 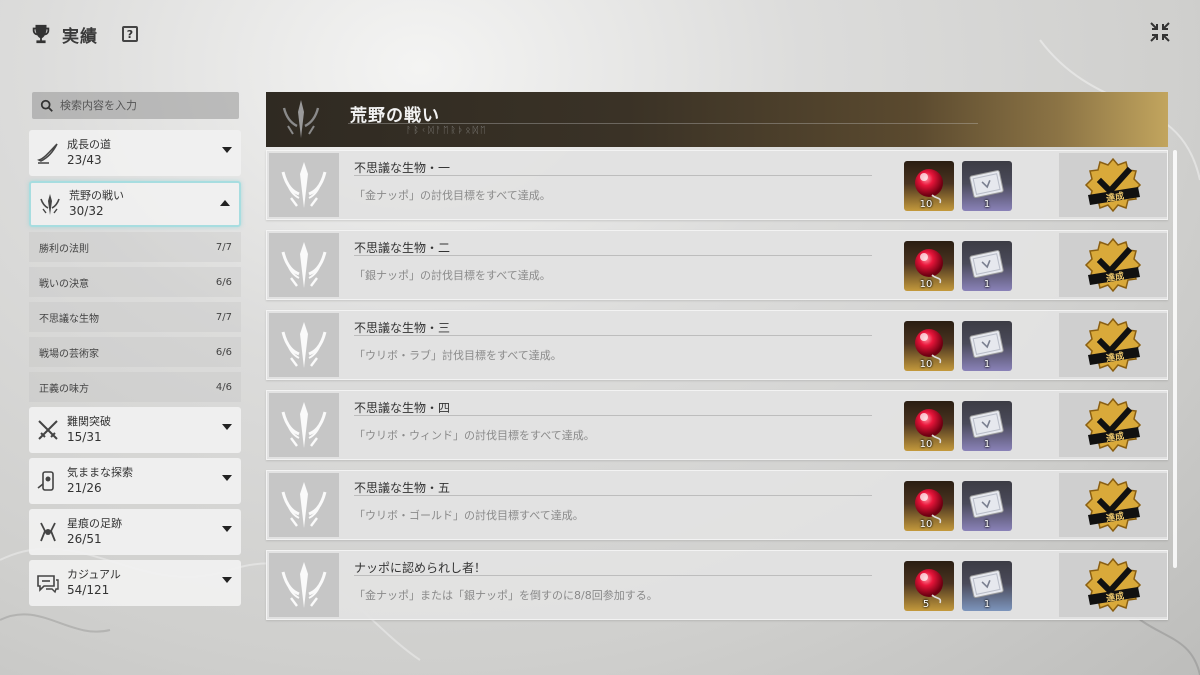 What do you see at coordinates (458, 355) in the screenshot?
I see `achievement-description: 「ウリボ・ラブ」討伐目標をすべて達成。` at bounding box center [458, 355].